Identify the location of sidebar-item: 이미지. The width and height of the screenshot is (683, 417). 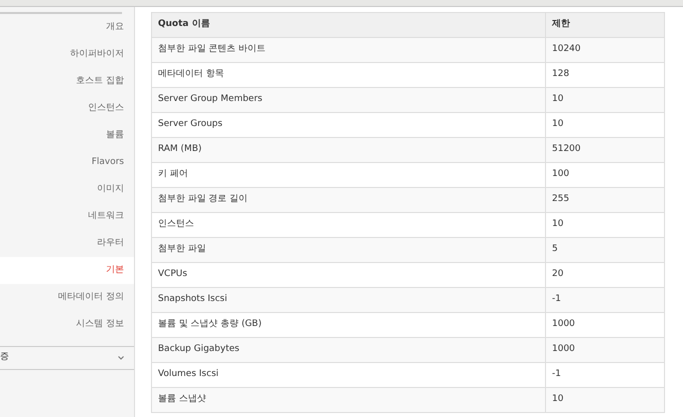
(67, 189).